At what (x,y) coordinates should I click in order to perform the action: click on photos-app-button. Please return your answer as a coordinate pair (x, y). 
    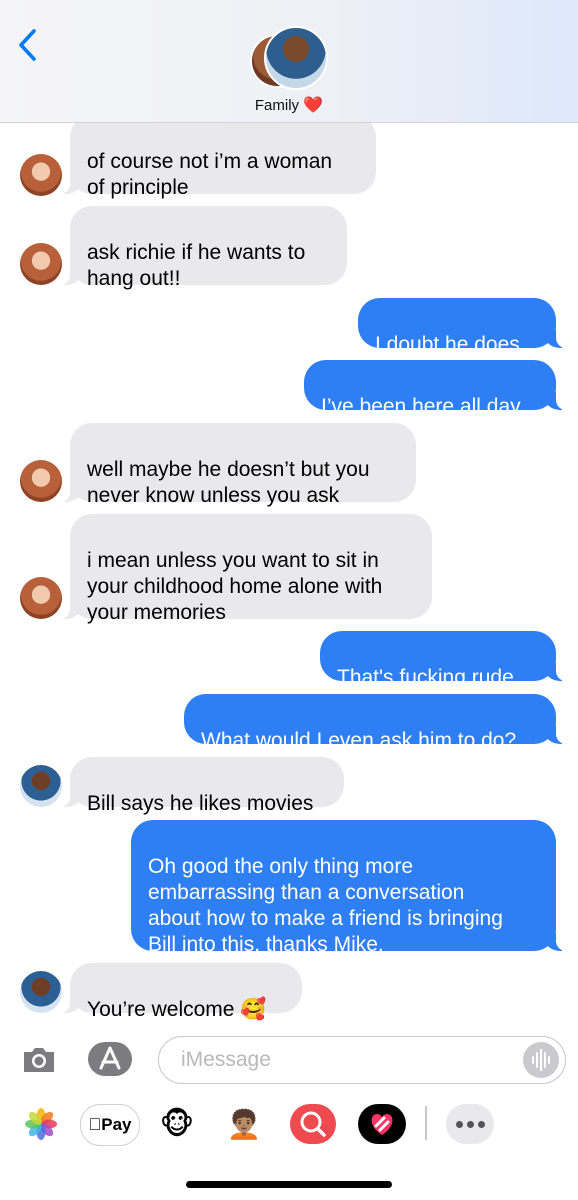
    Looking at the image, I should click on (41, 1124).